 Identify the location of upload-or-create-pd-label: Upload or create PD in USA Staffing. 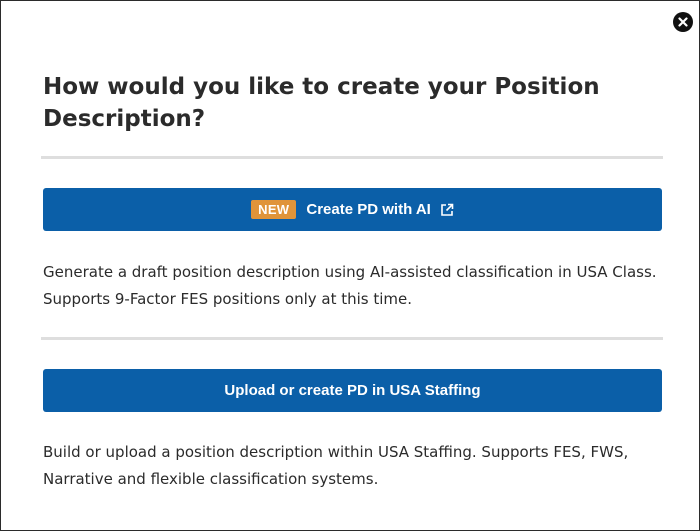
(352, 390).